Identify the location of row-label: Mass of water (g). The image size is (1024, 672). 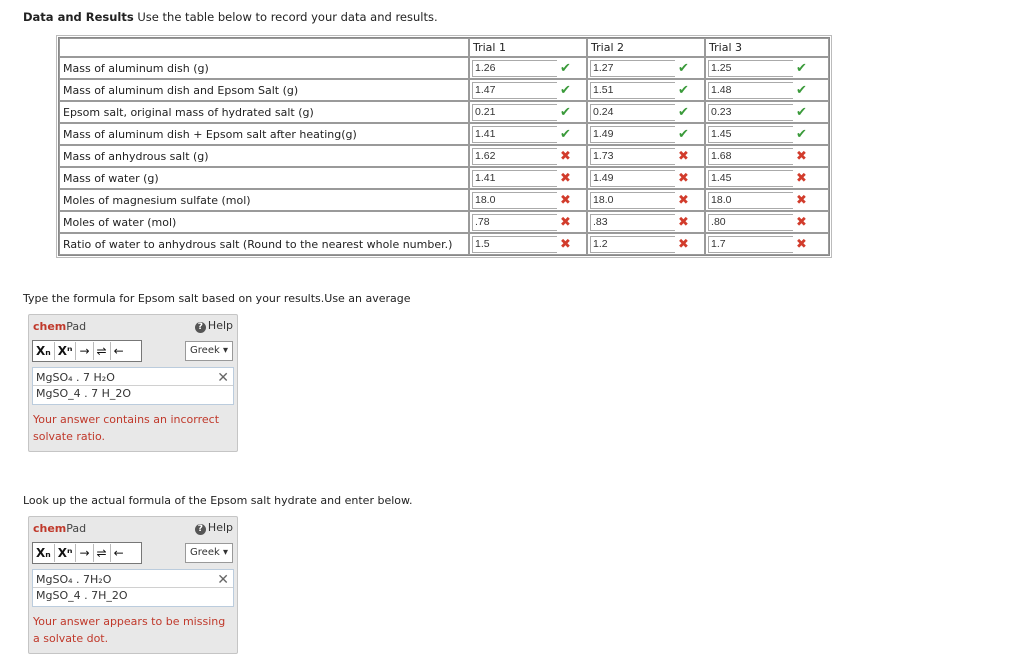
(264, 178).